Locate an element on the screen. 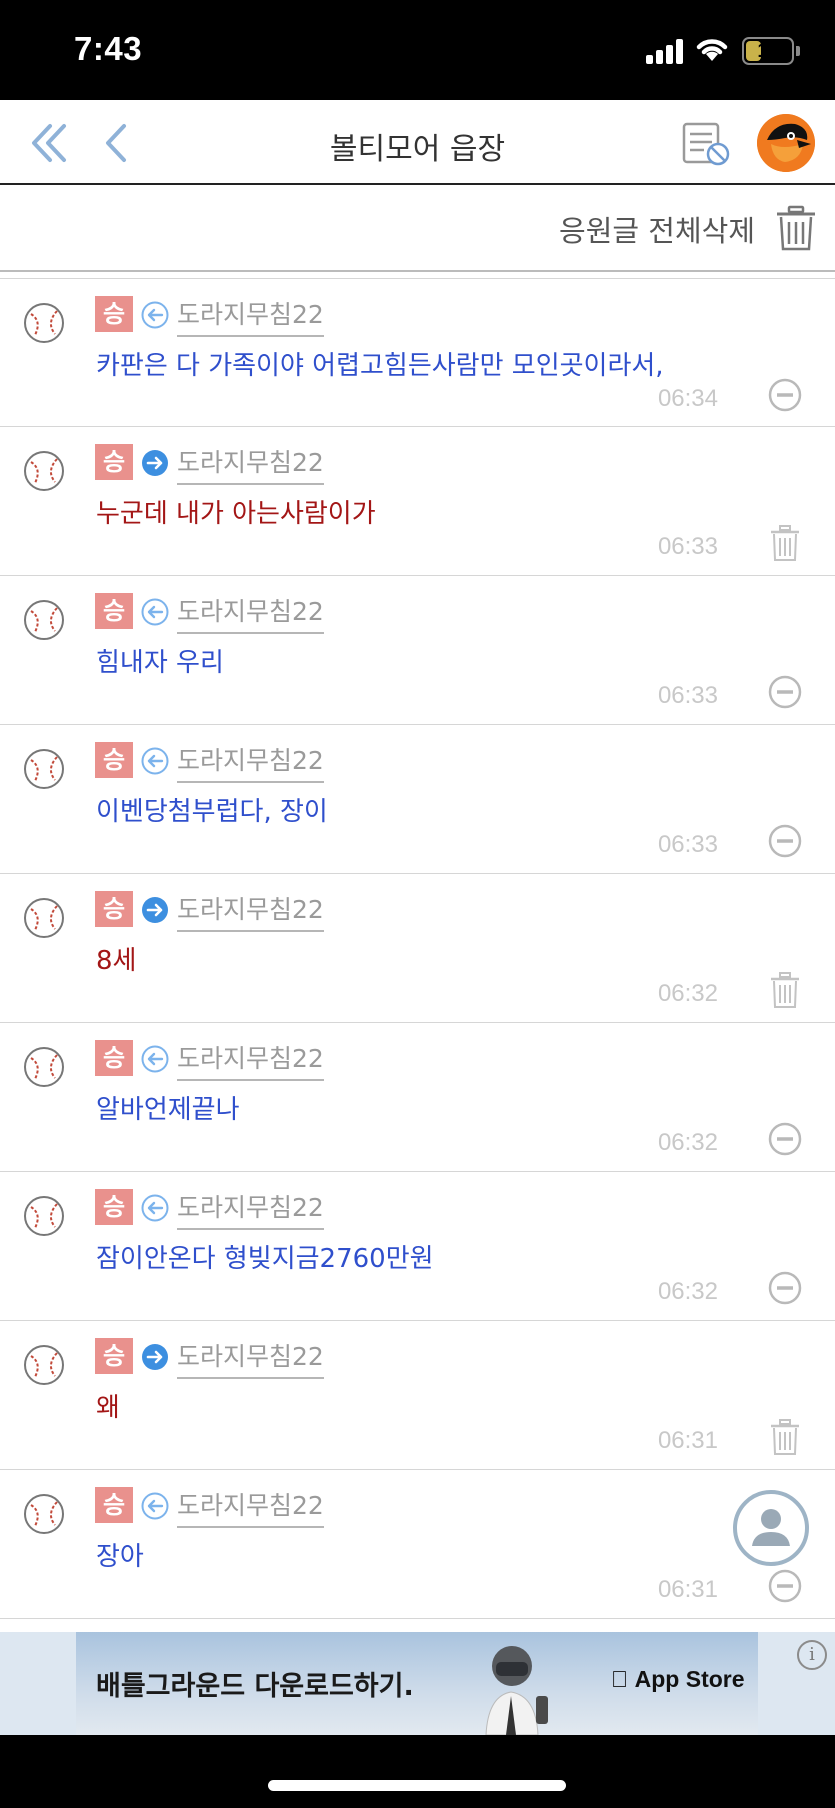 This screenshot has width=835, height=1808. home-indicator-area is located at coordinates (417, 1771).